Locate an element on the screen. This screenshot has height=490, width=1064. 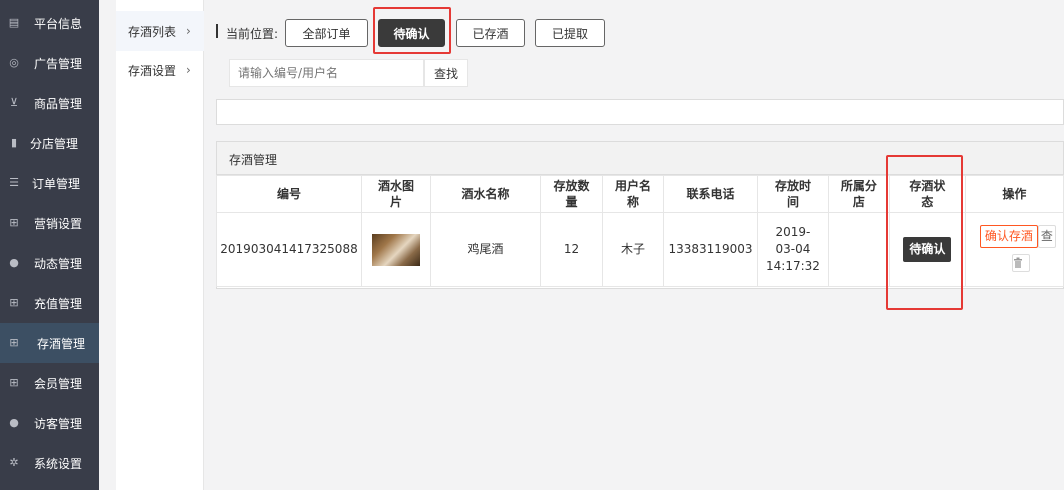
search-button: 查找 is located at coordinates (446, 73).